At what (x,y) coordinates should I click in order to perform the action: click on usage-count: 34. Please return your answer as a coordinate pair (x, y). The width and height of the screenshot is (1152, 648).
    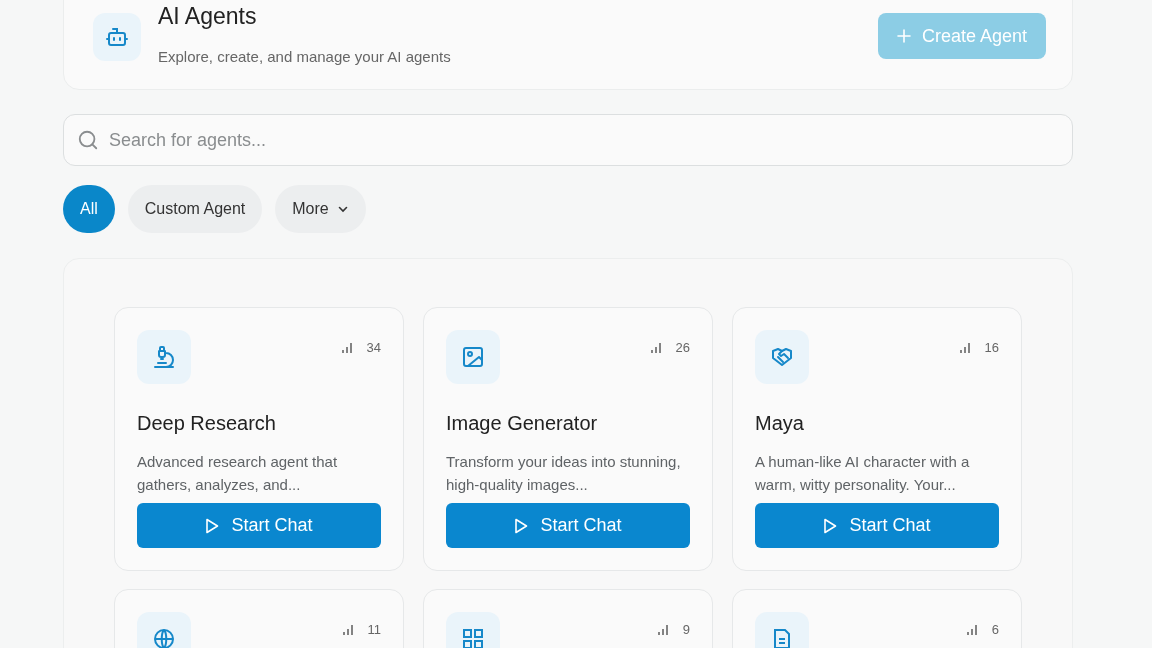
    Looking at the image, I should click on (373, 347).